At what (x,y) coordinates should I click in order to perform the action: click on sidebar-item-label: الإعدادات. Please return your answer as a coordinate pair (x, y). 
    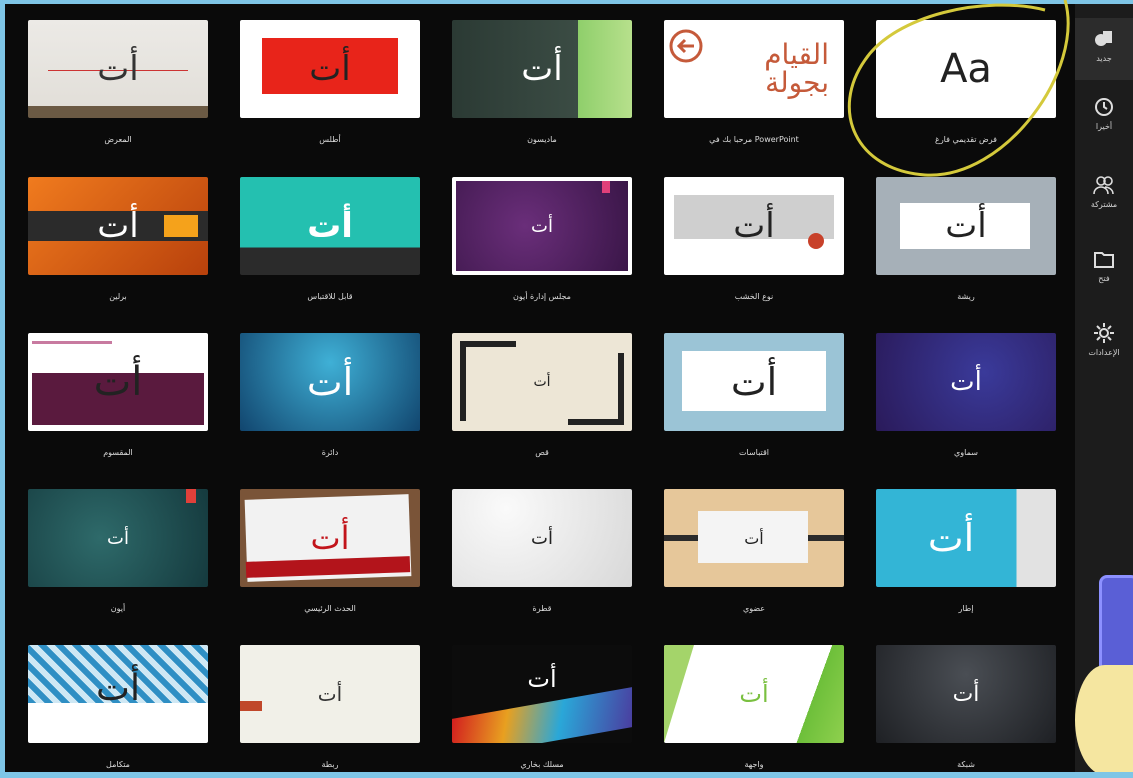
    Looking at the image, I should click on (1104, 352).